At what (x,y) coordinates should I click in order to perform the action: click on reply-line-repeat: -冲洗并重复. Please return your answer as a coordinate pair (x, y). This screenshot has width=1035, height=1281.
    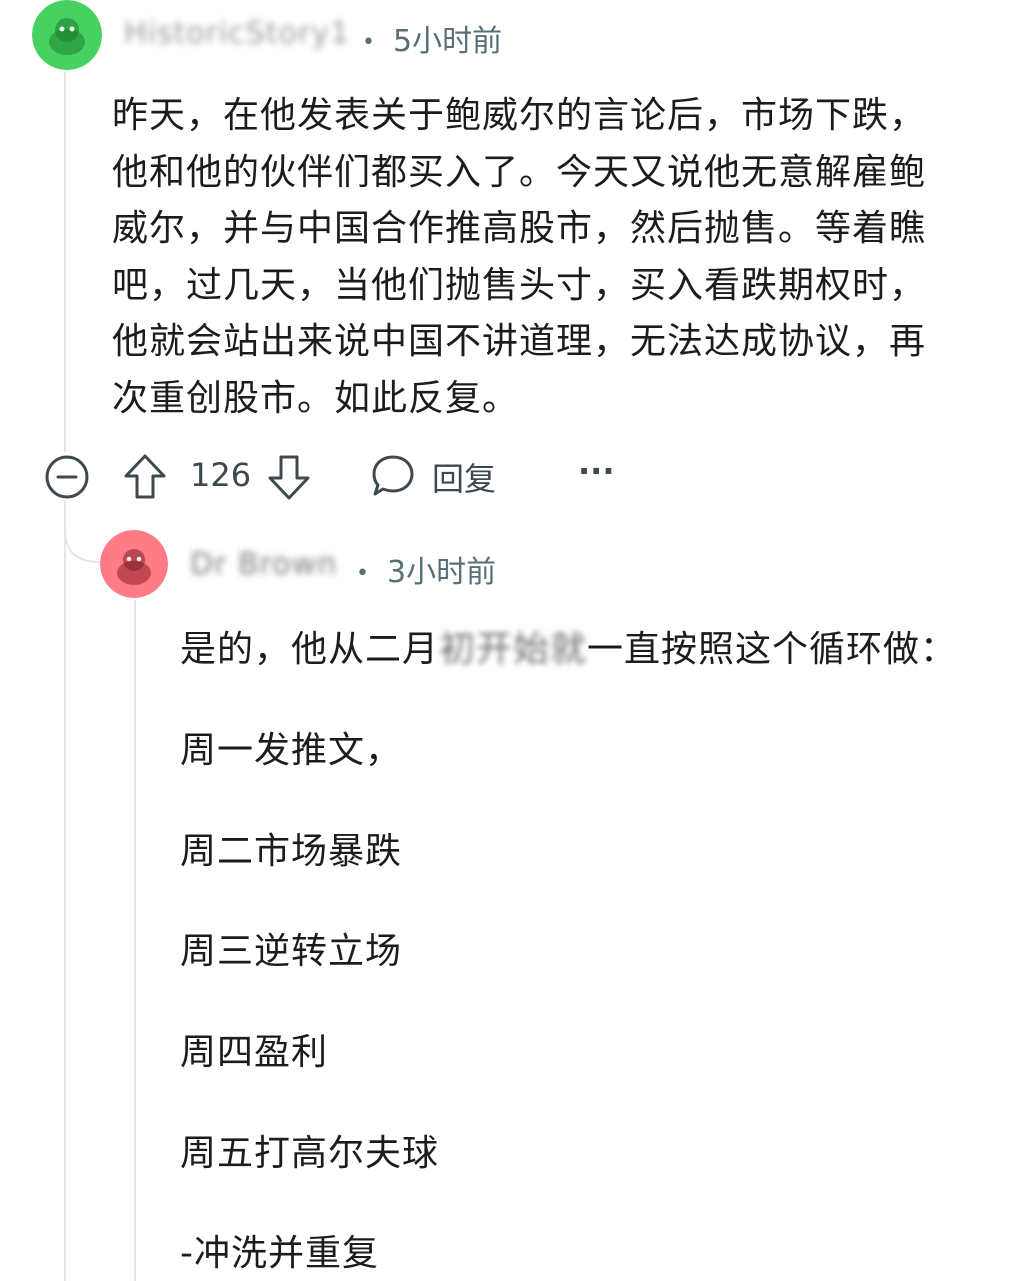
    Looking at the image, I should click on (279, 1253).